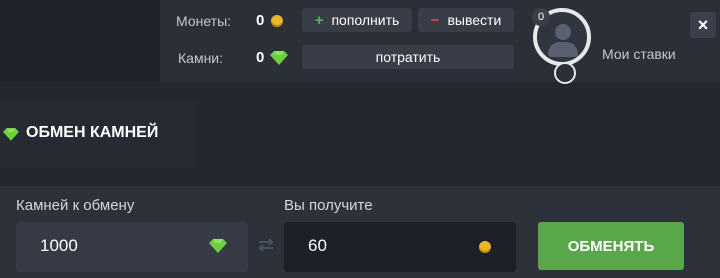 The image size is (720, 278). I want to click on exchange-button-label: ОБМЕНЯТЬ, so click(611, 246).